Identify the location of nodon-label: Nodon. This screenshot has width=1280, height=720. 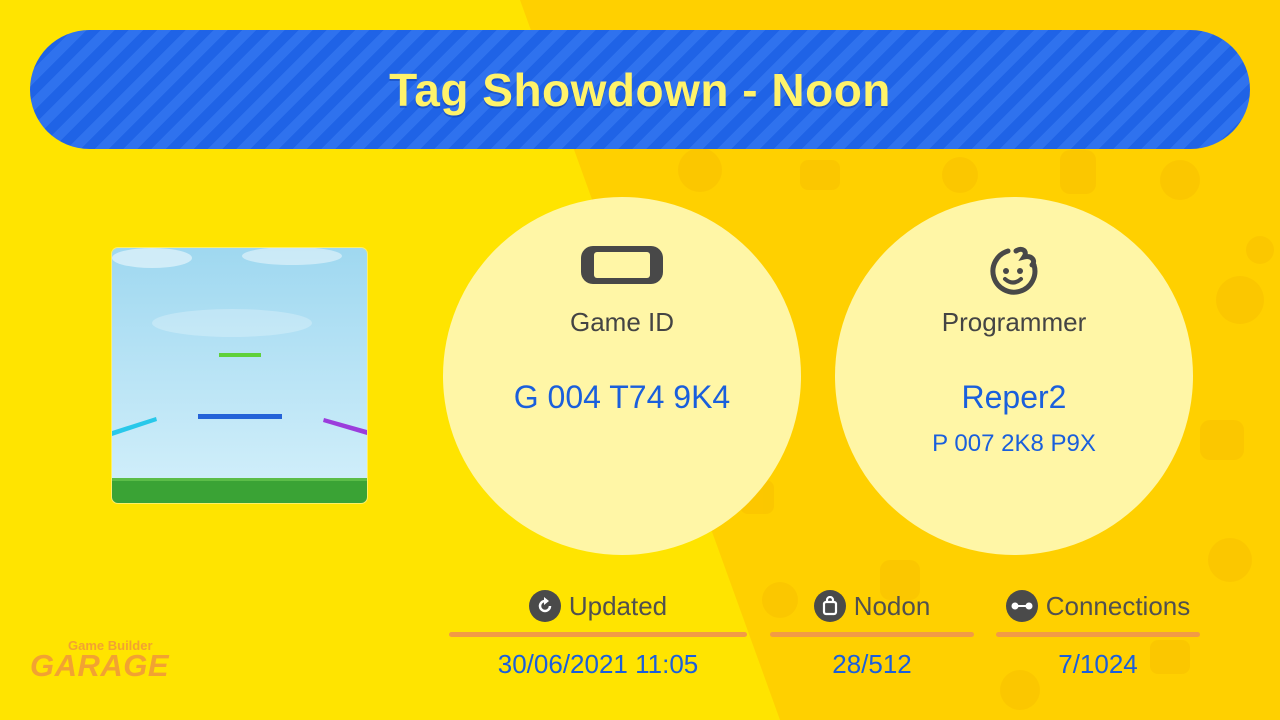
(892, 605).